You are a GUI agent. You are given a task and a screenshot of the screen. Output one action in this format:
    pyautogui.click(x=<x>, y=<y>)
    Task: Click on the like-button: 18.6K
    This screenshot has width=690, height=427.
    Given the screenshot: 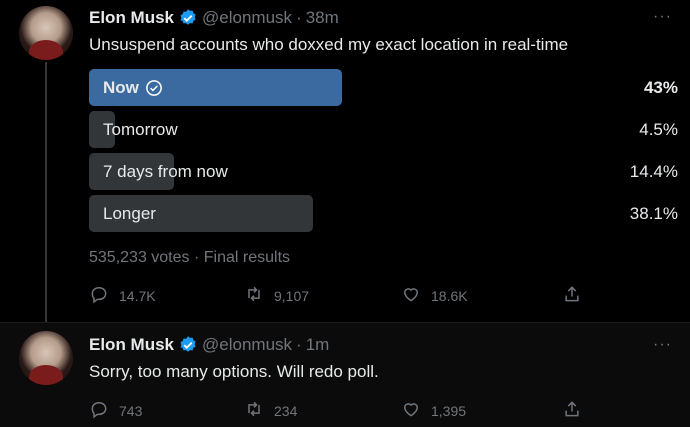 What is the action you would take?
    pyautogui.click(x=434, y=295)
    